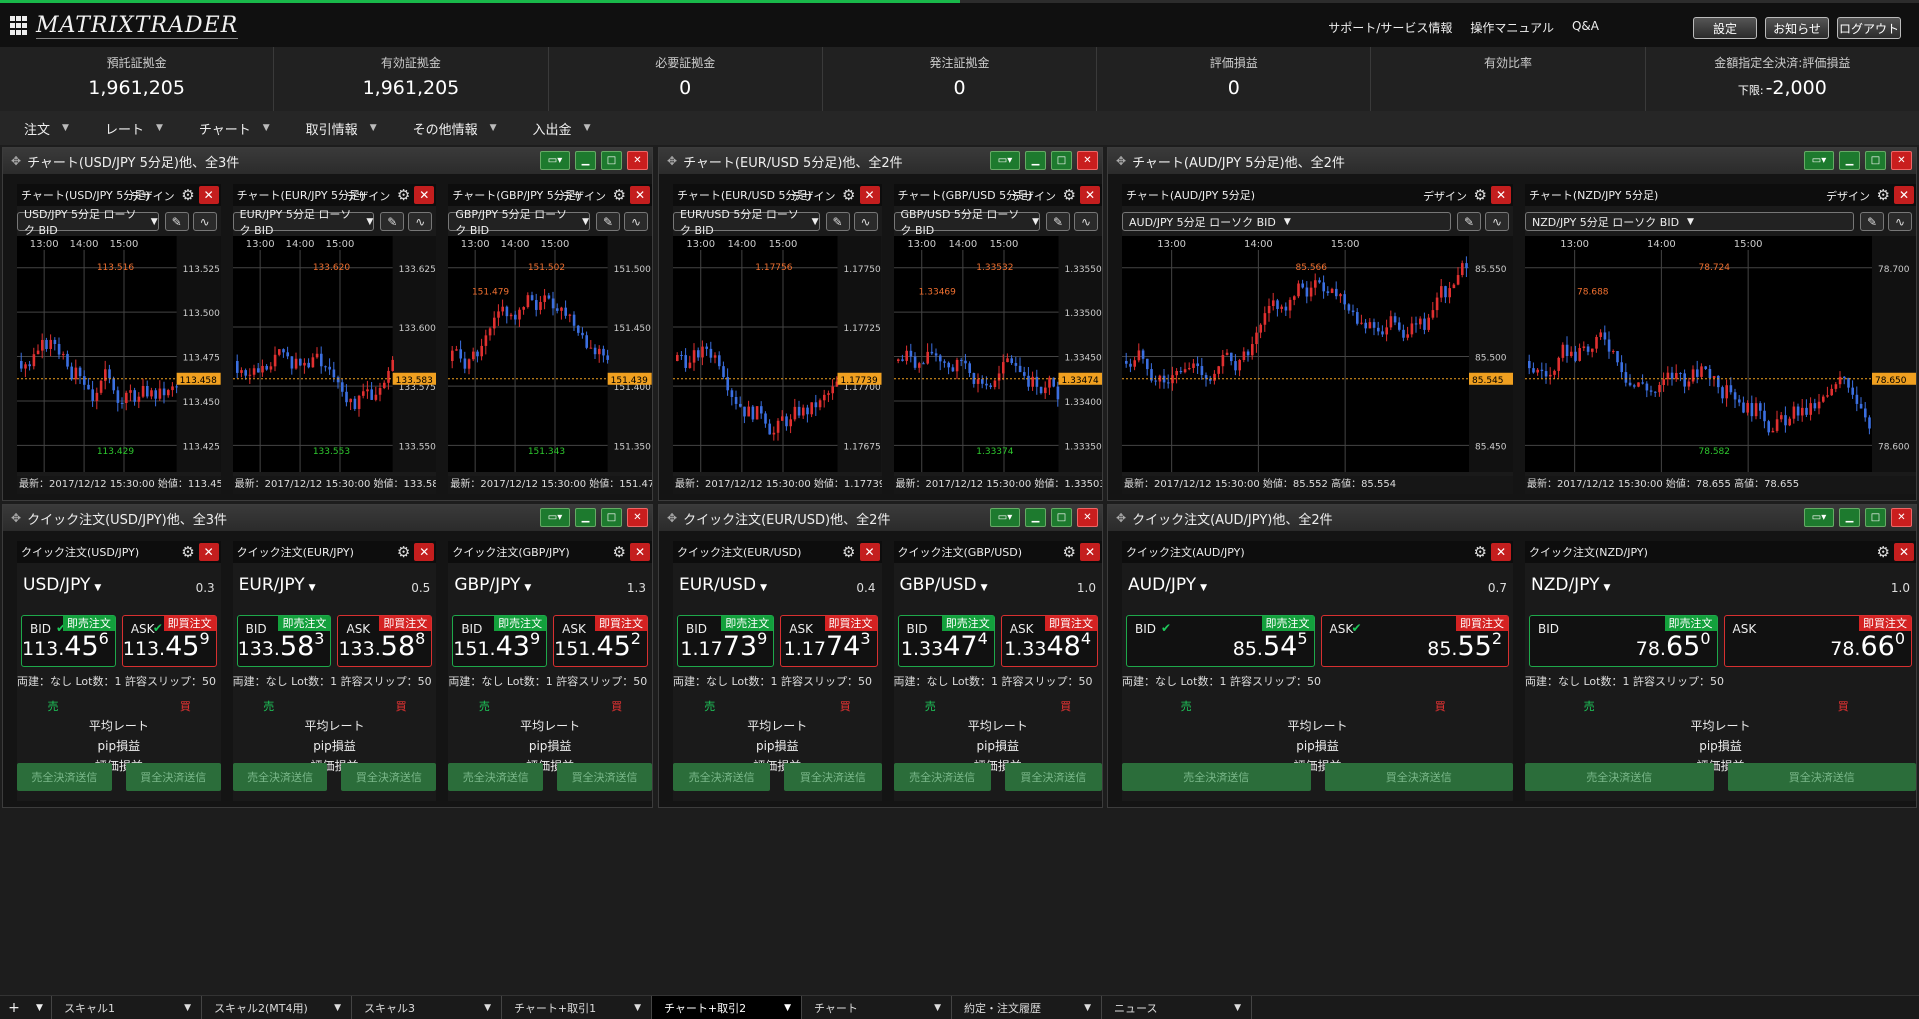 The width and height of the screenshot is (1919, 1019). I want to click on workspace-tab: スキャル2(MT4用) ▼, so click(277, 1007).